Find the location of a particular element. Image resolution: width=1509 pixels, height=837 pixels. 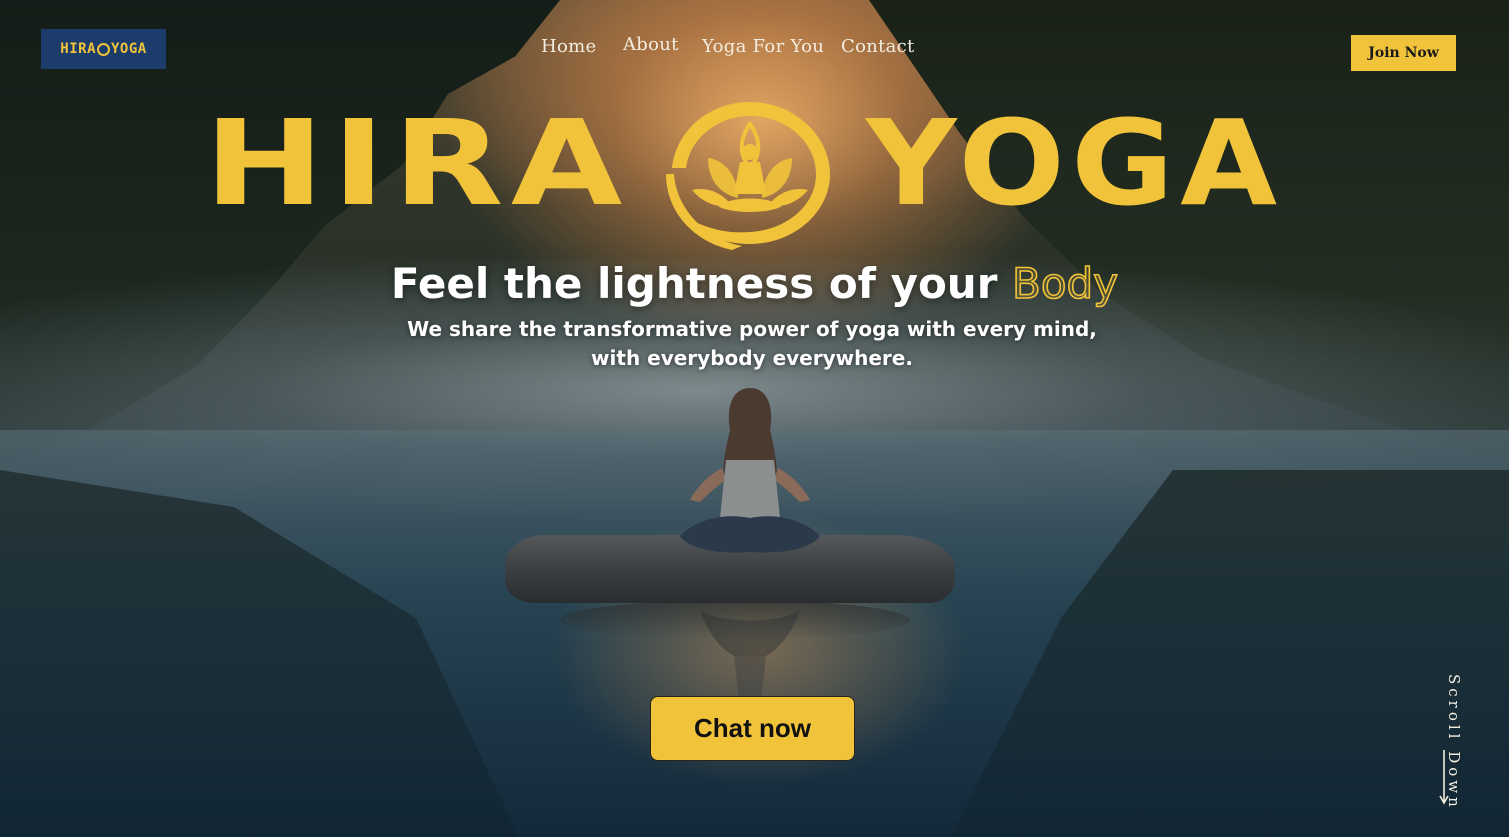

hero-logo-text-right: YOGA is located at coordinates (1075, 163).